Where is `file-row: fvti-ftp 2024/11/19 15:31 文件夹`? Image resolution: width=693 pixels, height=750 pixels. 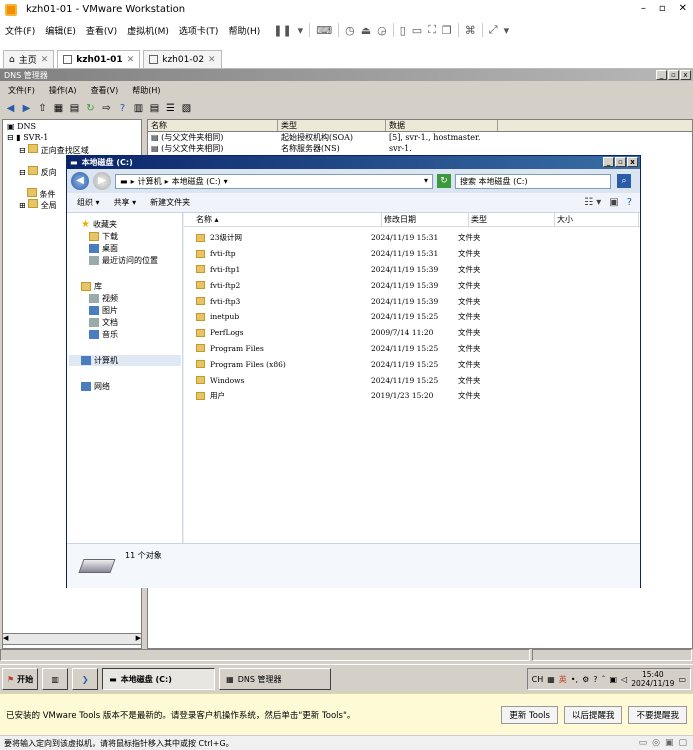
file-row: fvti-ftp 2024/11/19 15:31 文件夹 is located at coordinates (412, 254).